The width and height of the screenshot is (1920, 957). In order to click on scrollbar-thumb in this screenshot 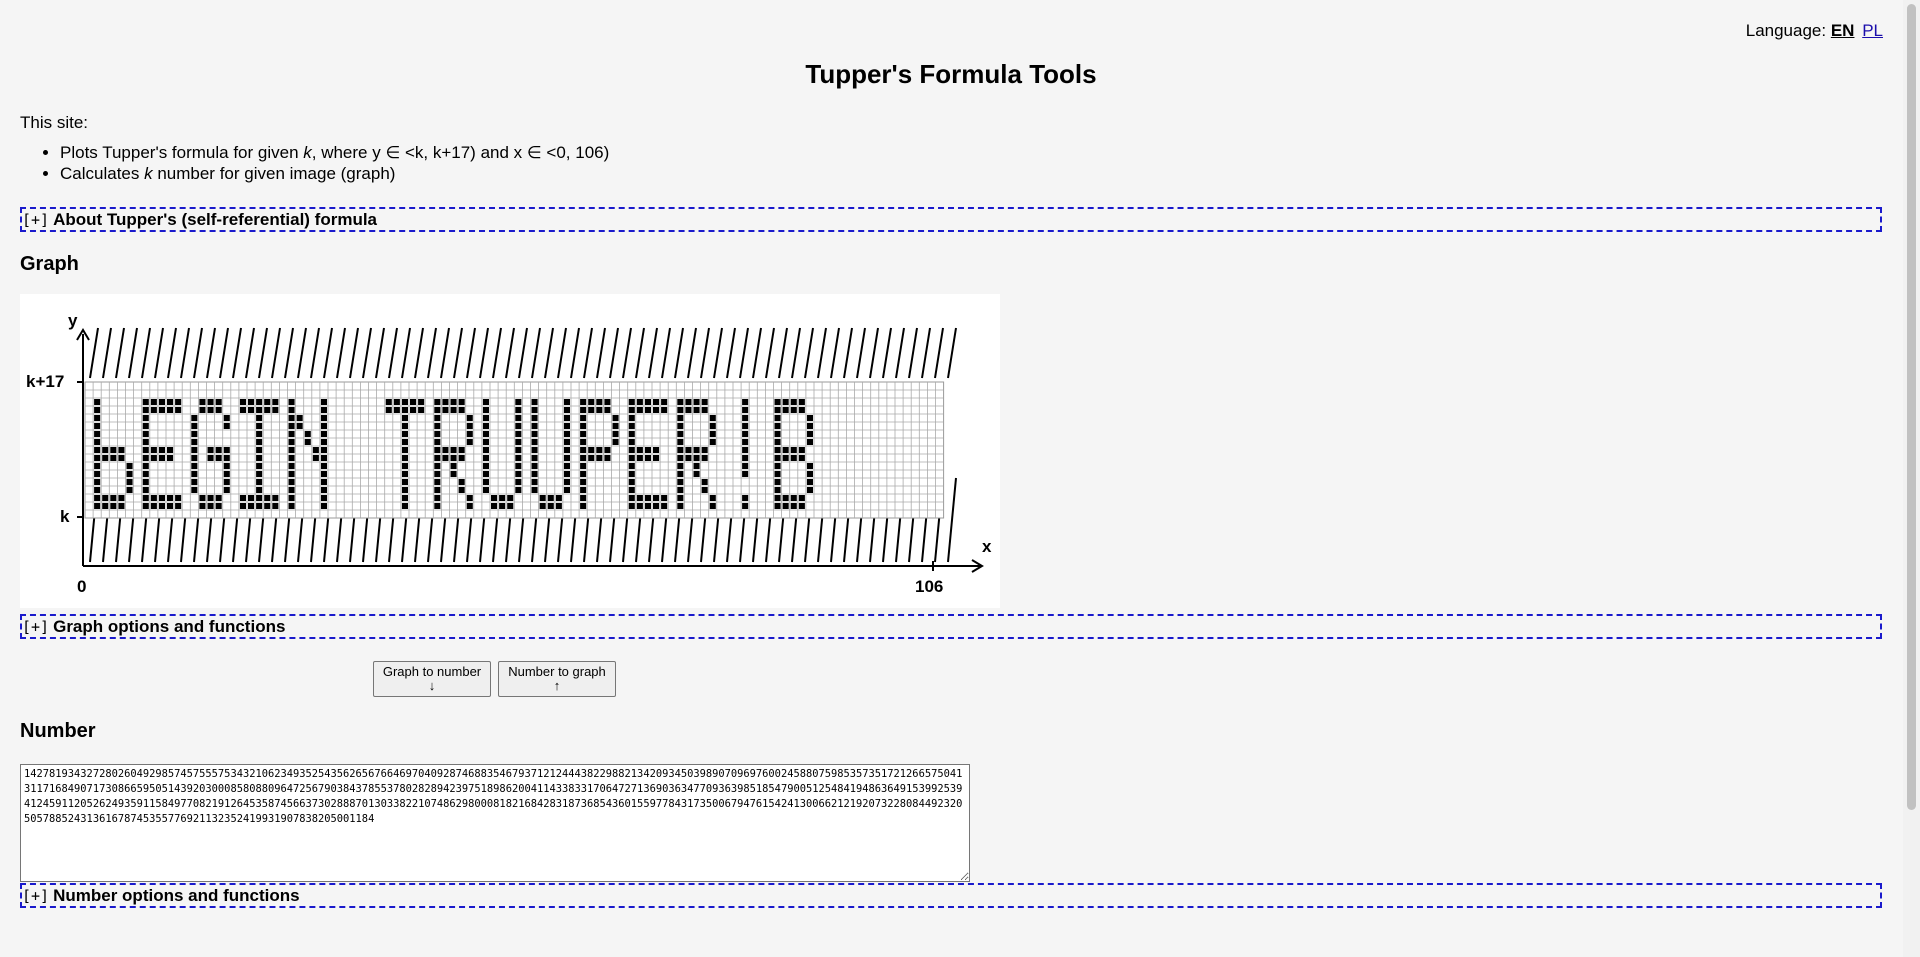, I will do `click(1911, 407)`.